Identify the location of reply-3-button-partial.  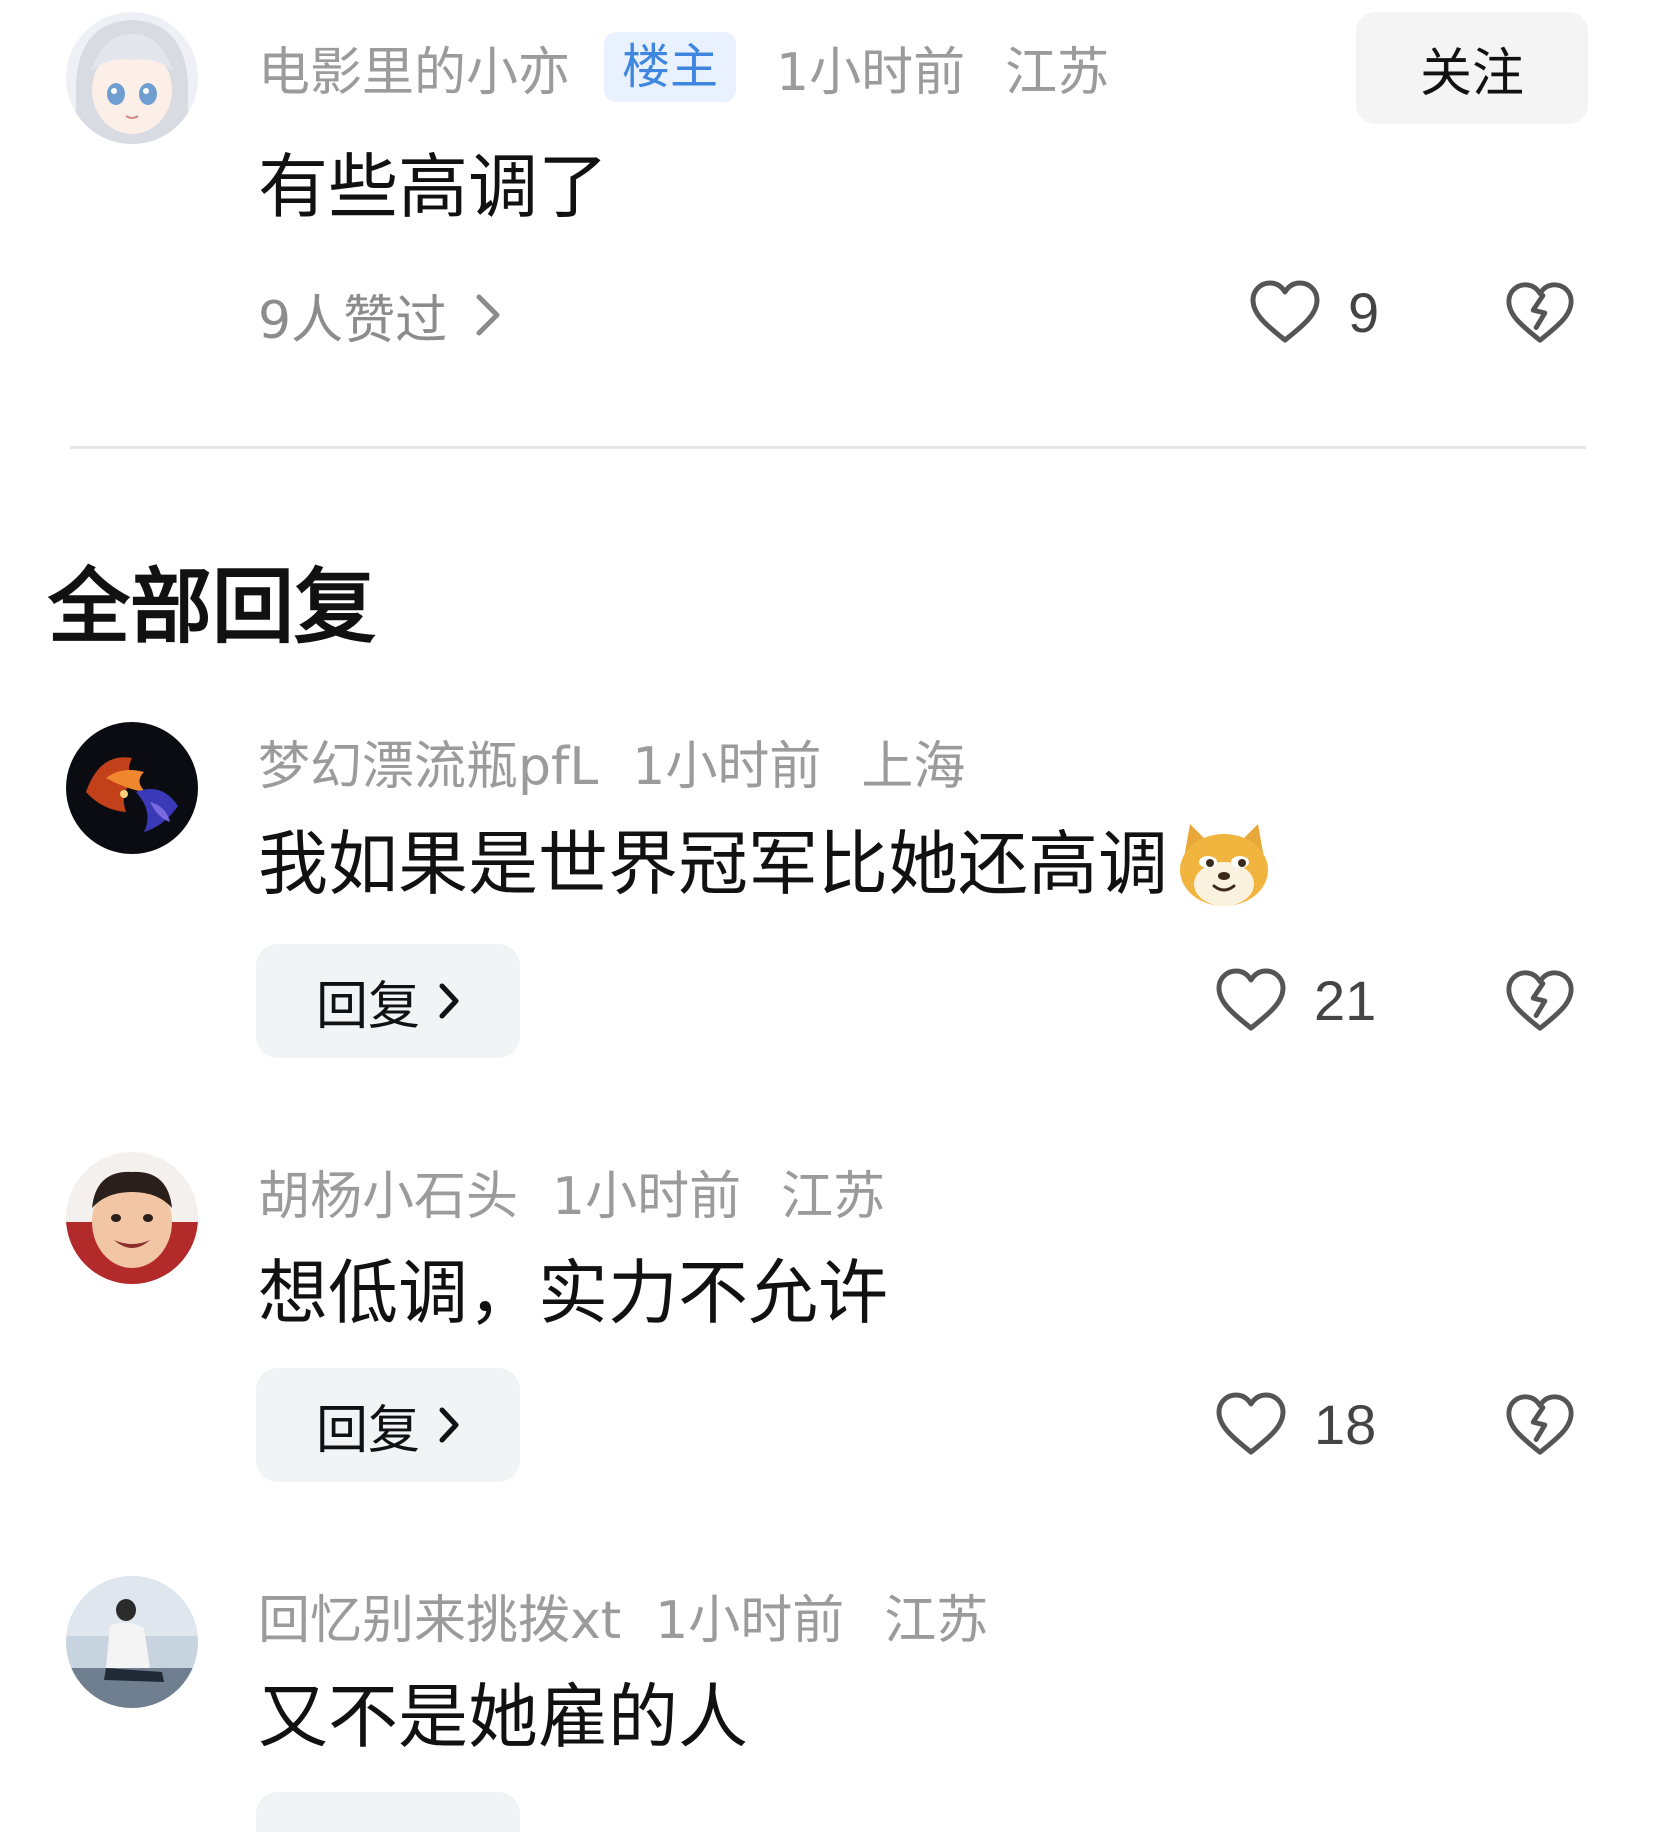
(388, 1812).